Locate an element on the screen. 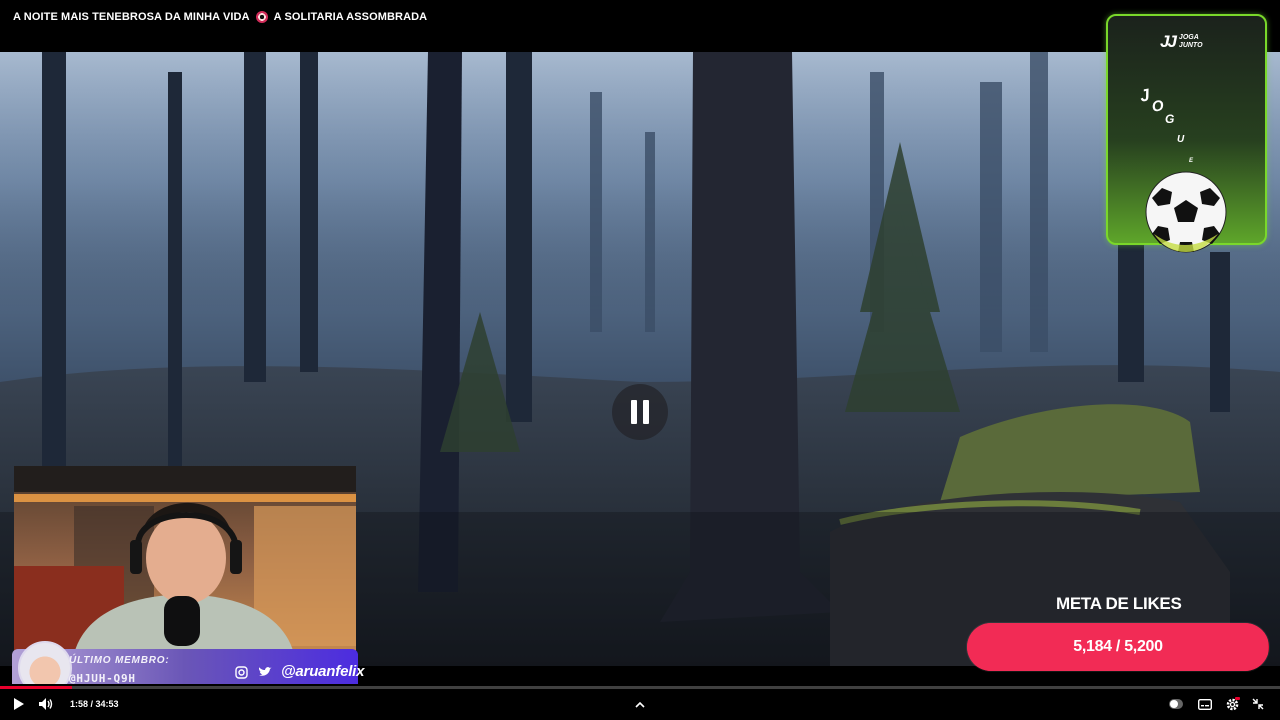  video-title-right: A SOLITARIA ASSOMBRADA is located at coordinates (350, 17).